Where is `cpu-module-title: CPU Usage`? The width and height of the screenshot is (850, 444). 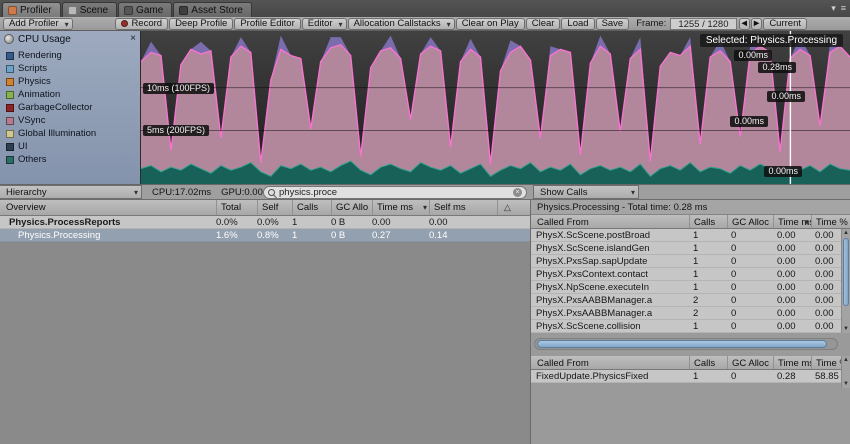
cpu-module-title: CPU Usage is located at coordinates (44, 39).